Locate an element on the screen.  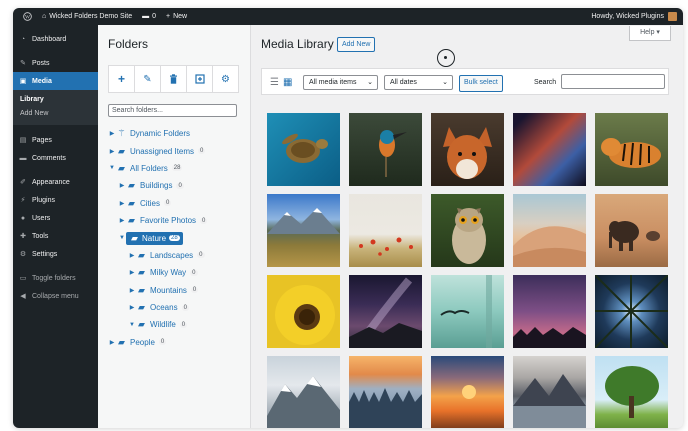
folder-label: Unassigned Items is located at coordinates (162, 151).